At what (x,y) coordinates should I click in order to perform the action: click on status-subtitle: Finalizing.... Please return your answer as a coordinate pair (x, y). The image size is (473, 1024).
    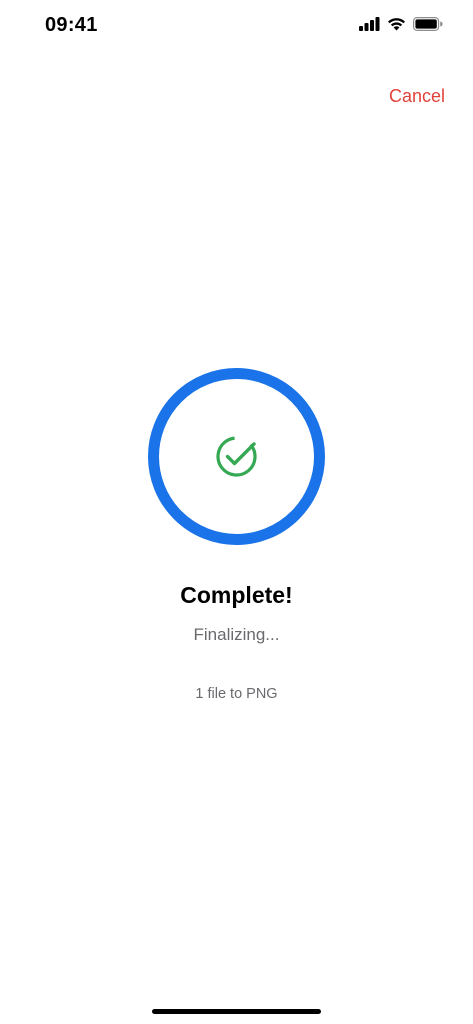
    Looking at the image, I should click on (236, 634).